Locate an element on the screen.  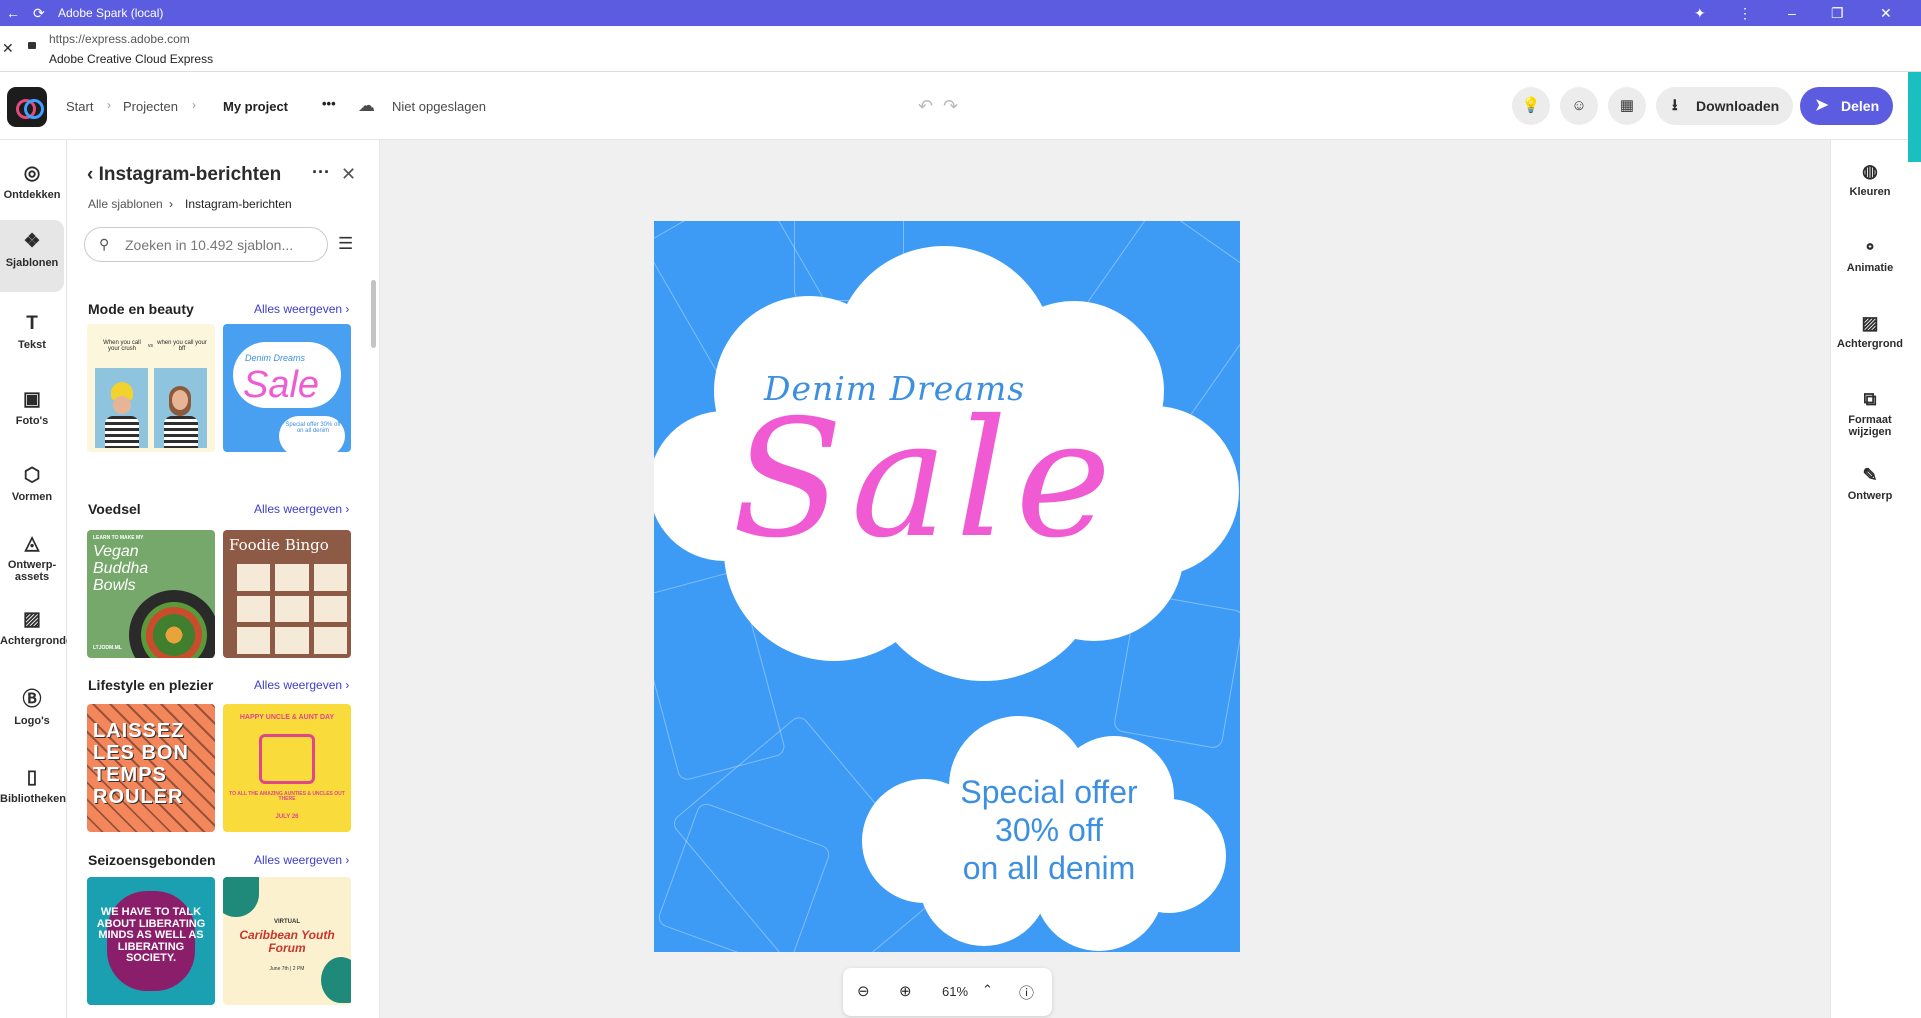
design-sale-headline: Sale is located at coordinates (925, 480).